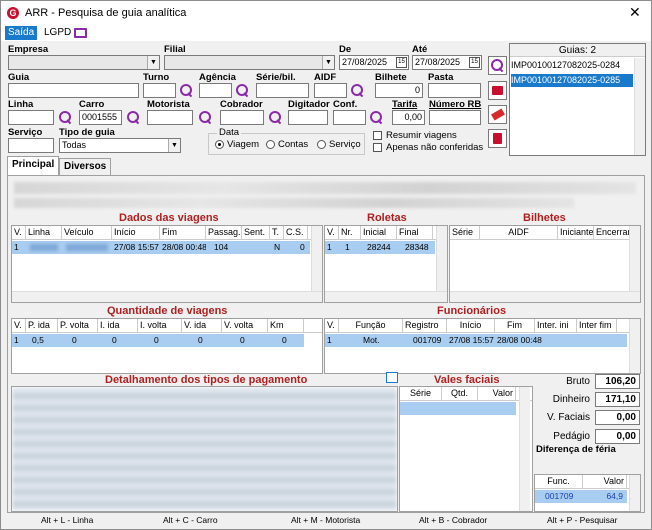 The image size is (652, 530). What do you see at coordinates (57, 33) in the screenshot?
I see `menu-lgpd: LGPD` at bounding box center [57, 33].